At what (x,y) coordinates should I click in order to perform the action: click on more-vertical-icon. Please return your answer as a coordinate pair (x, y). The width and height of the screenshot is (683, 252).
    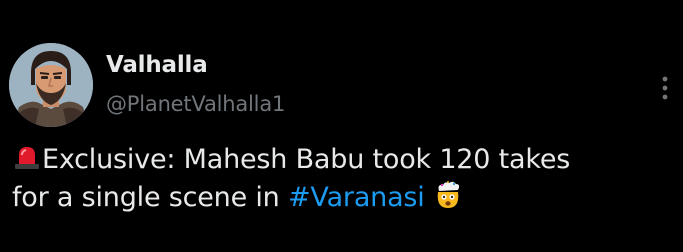
    Looking at the image, I should click on (665, 88).